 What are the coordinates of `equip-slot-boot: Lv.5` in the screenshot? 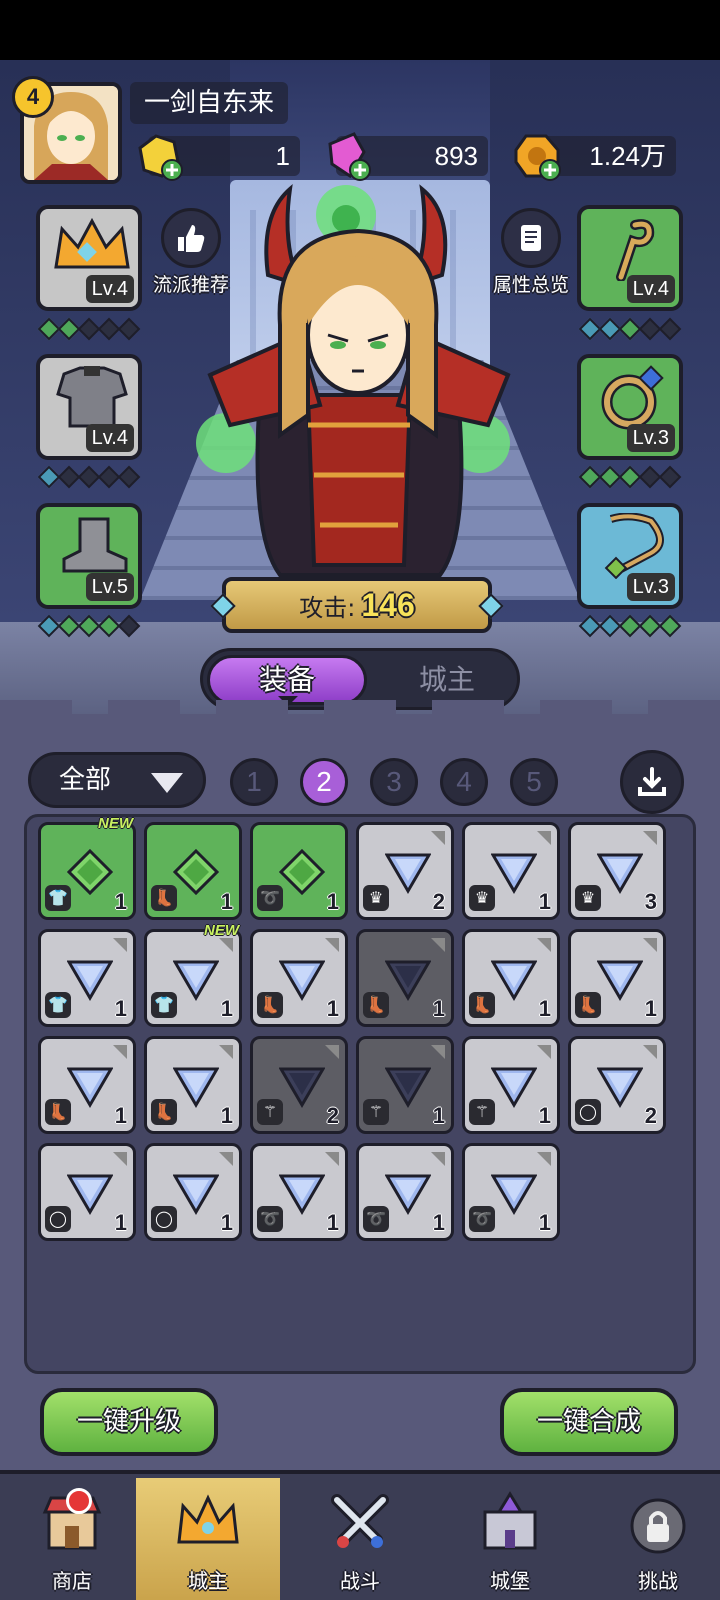 It's located at (89, 556).